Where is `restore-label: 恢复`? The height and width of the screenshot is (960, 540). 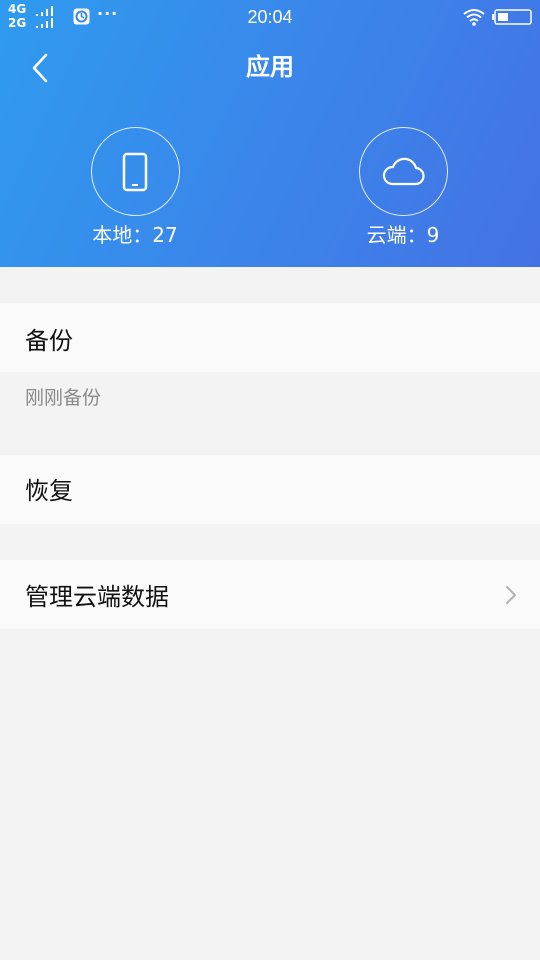 restore-label: 恢复 is located at coordinates (49, 491).